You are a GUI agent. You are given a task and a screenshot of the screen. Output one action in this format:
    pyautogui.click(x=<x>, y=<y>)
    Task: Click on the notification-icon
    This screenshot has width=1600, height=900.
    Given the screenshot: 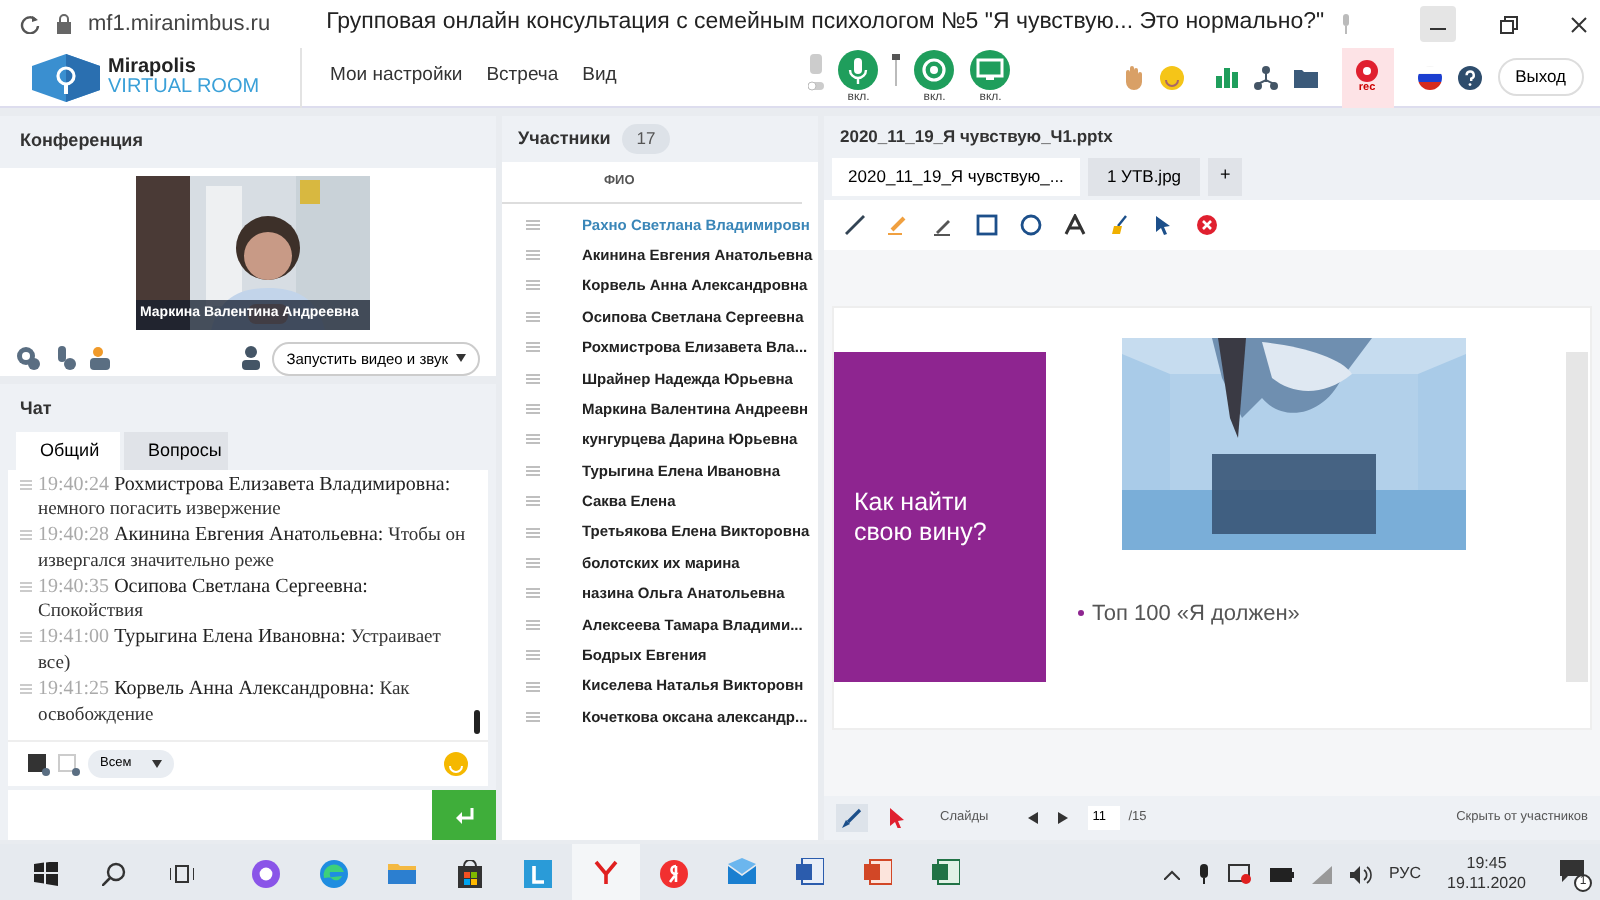 What is the action you would take?
    pyautogui.click(x=1572, y=871)
    